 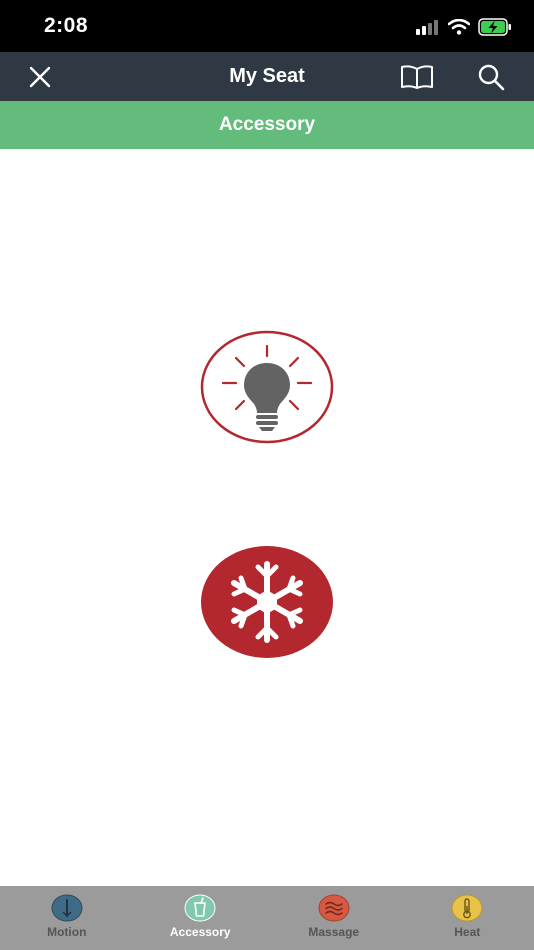 I want to click on page-title: My Seat, so click(x=267, y=76).